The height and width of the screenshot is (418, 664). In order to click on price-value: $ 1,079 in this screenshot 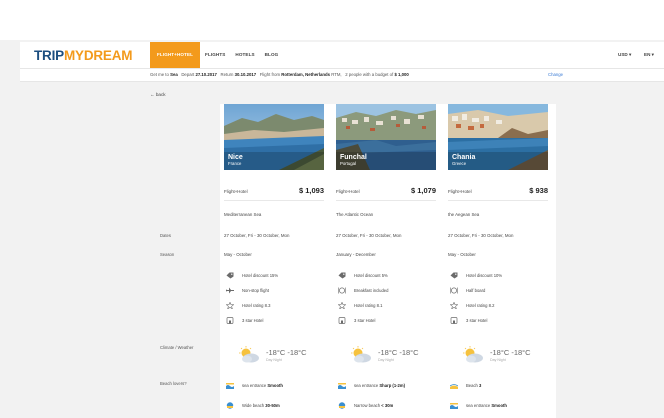, I will do `click(423, 190)`.